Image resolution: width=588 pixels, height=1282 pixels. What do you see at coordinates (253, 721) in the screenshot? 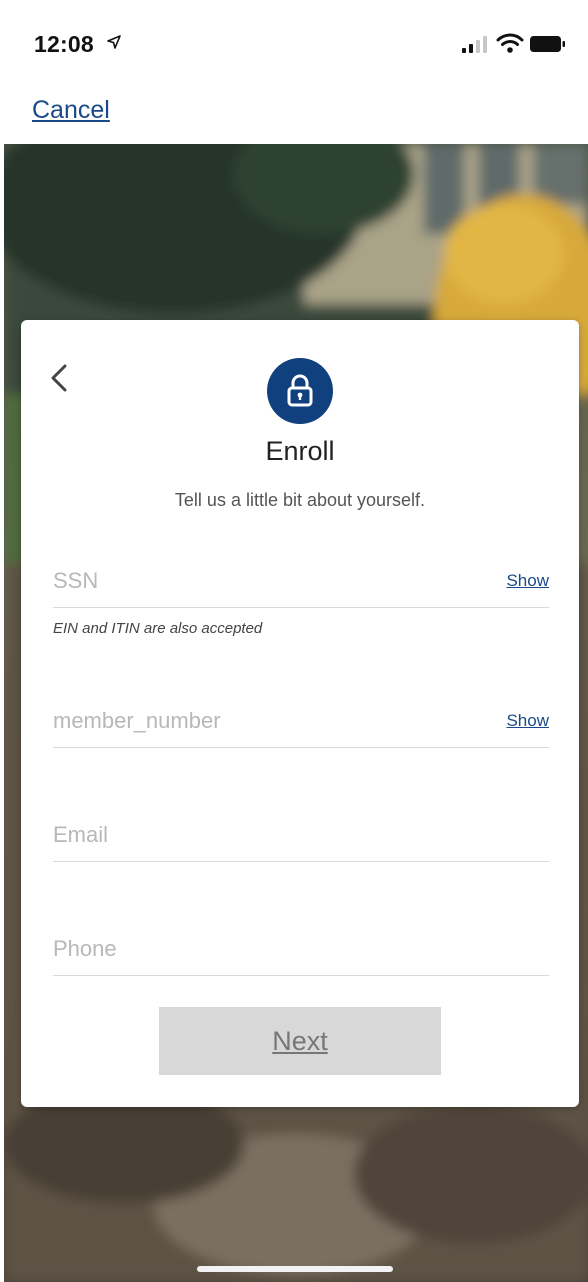
I see `member-number-input` at bounding box center [253, 721].